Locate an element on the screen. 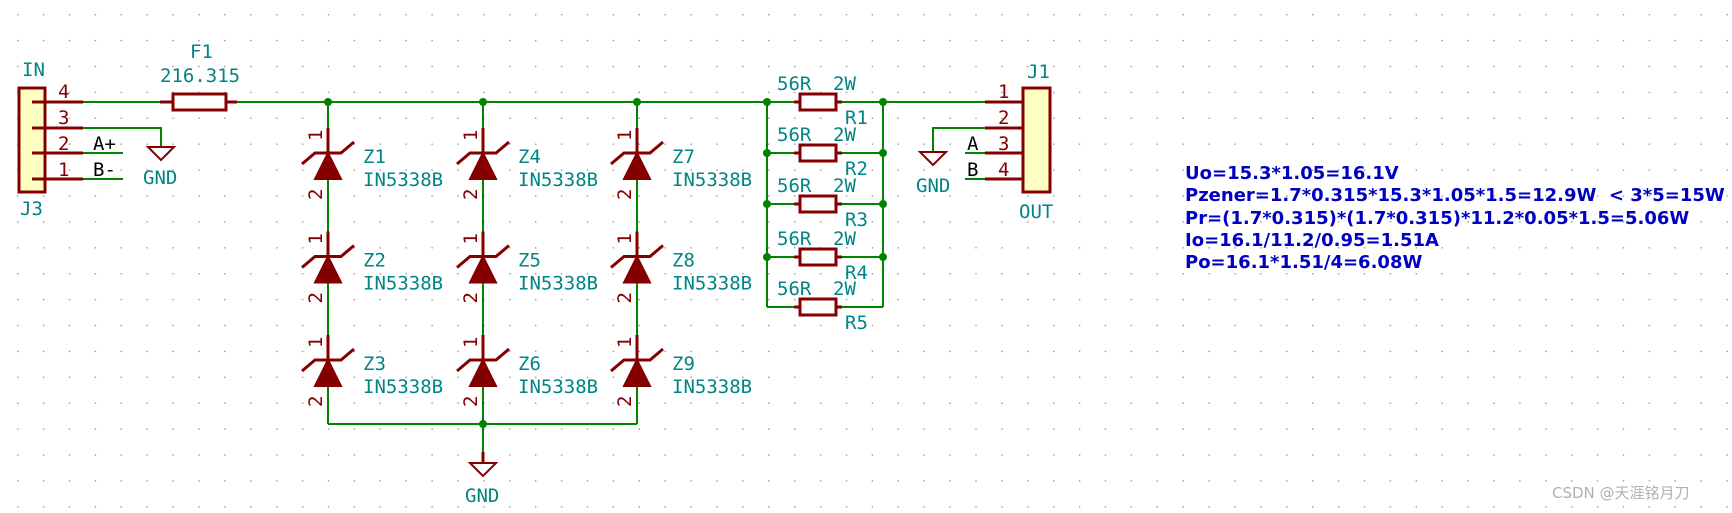 This screenshot has height=513, width=1732. zener-ref: Z1 is located at coordinates (374, 157).